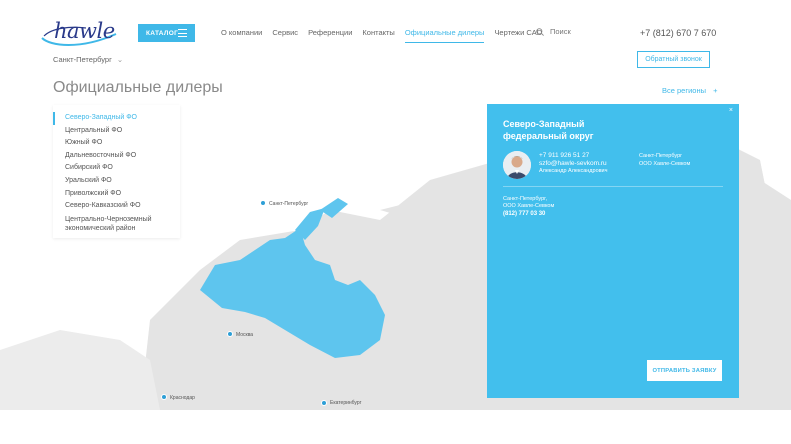 Image resolution: width=791 pixels, height=444 pixels. What do you see at coordinates (529, 206) in the screenshot?
I see `dealer-company: ООО Хавле-Севком` at bounding box center [529, 206].